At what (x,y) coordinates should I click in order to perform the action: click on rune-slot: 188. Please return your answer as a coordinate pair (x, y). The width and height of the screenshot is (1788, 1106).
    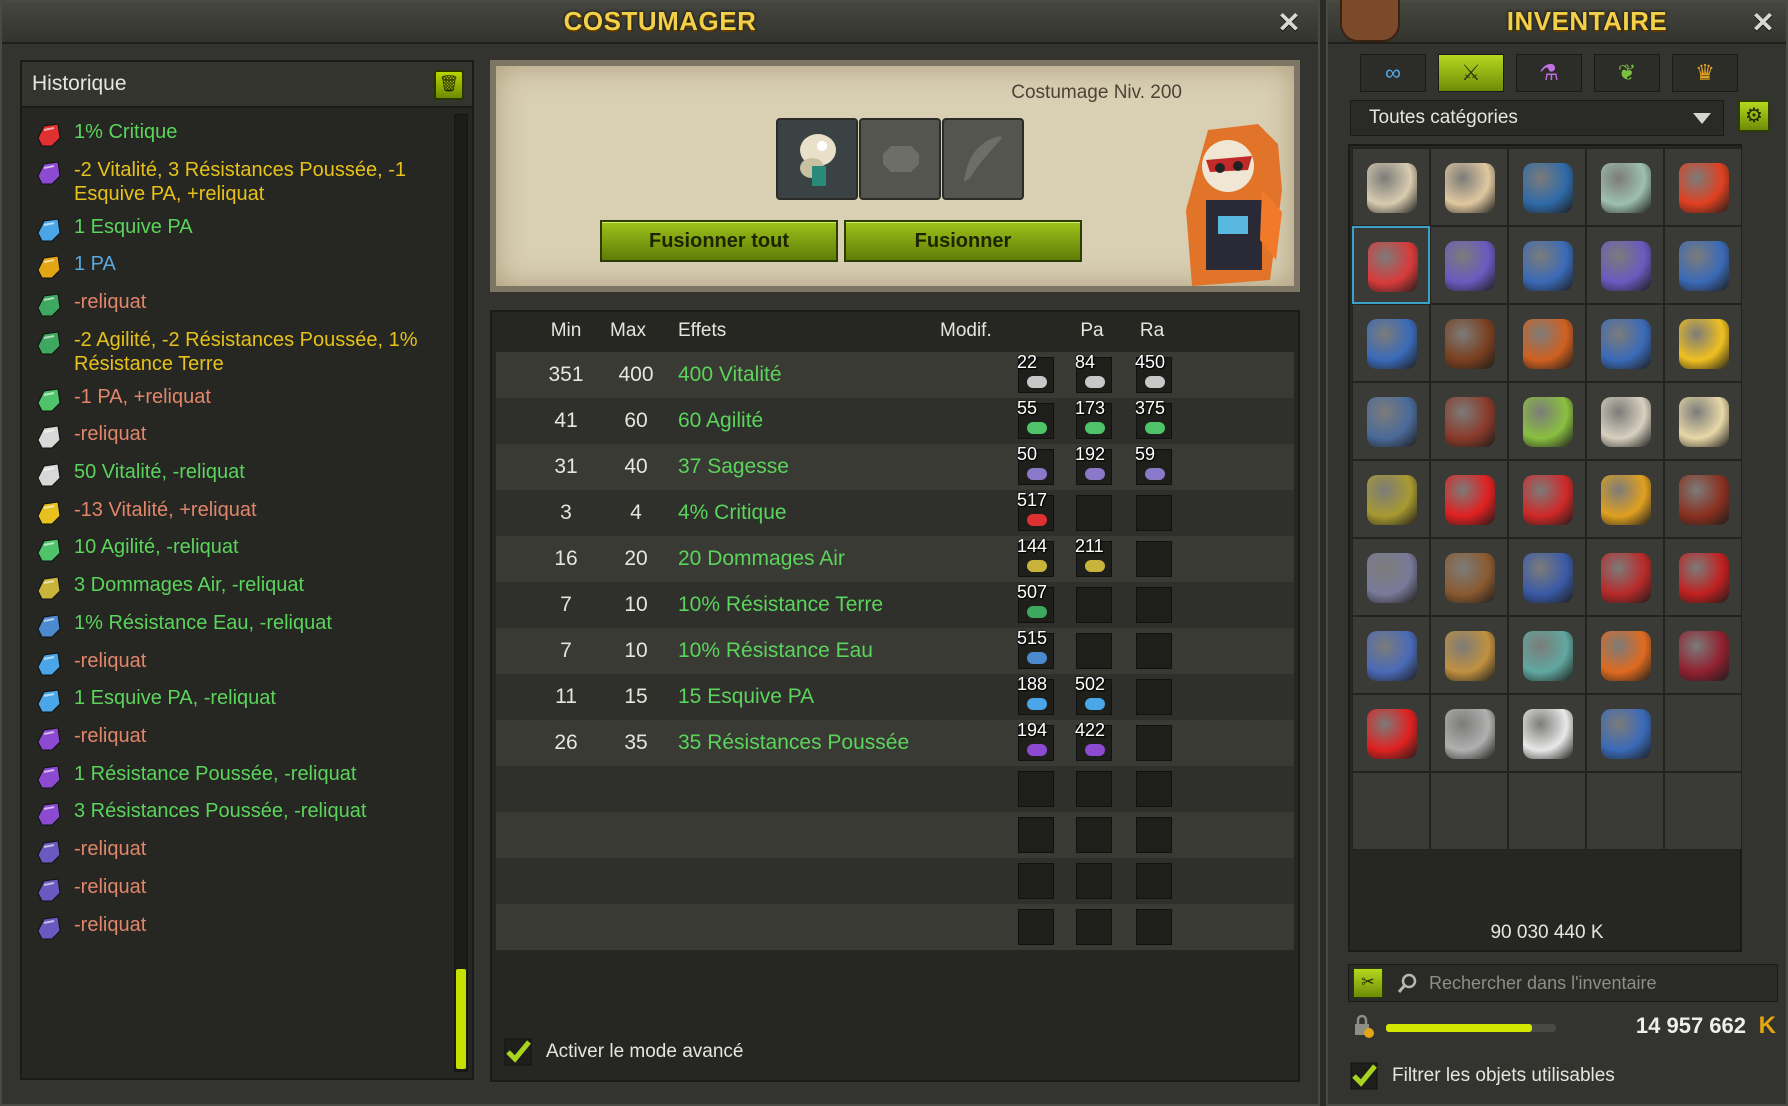
    Looking at the image, I should click on (1035, 694).